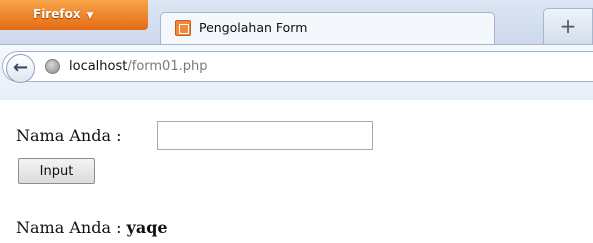  I want to click on form-favicon-icon, so click(183, 28).